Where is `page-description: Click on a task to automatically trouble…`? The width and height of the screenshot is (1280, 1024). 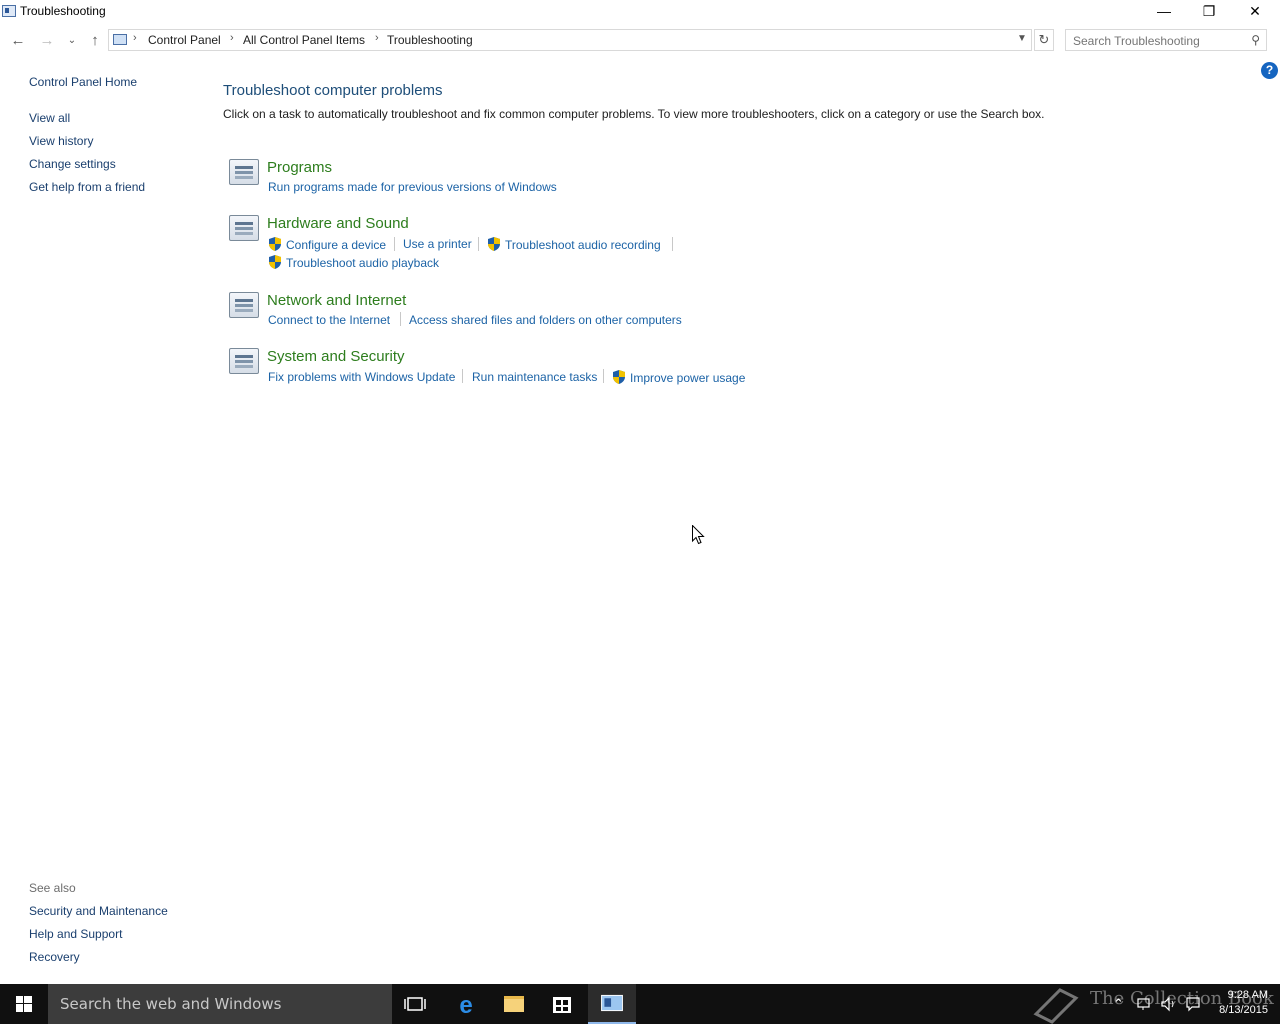 page-description: Click on a task to automatically trouble… is located at coordinates (634, 114).